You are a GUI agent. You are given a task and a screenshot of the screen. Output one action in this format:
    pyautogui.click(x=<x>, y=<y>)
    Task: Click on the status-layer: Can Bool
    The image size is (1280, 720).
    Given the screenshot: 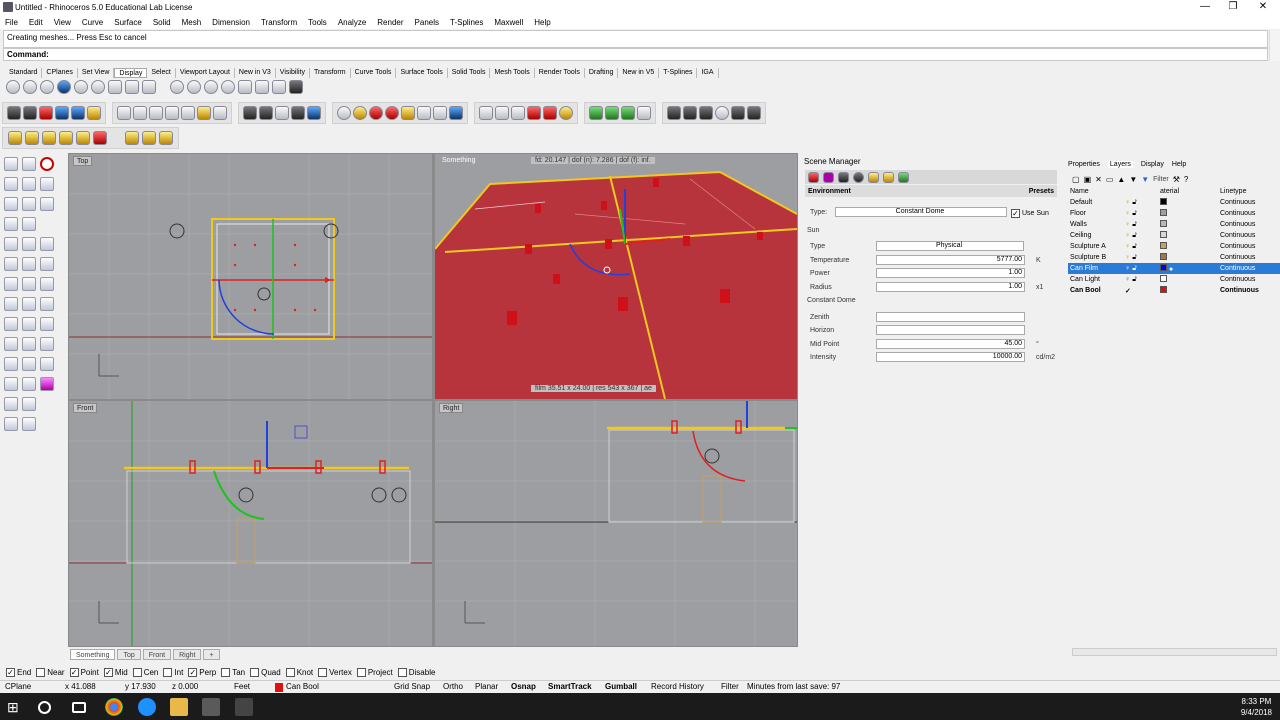 What is the action you would take?
    pyautogui.click(x=302, y=686)
    